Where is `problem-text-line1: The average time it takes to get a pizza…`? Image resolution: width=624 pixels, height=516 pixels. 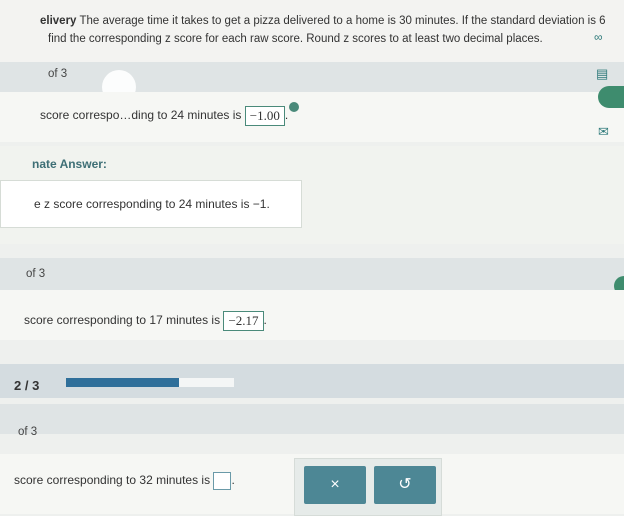
problem-text-line1: The average time it takes to get a pizza… is located at coordinates (342, 21).